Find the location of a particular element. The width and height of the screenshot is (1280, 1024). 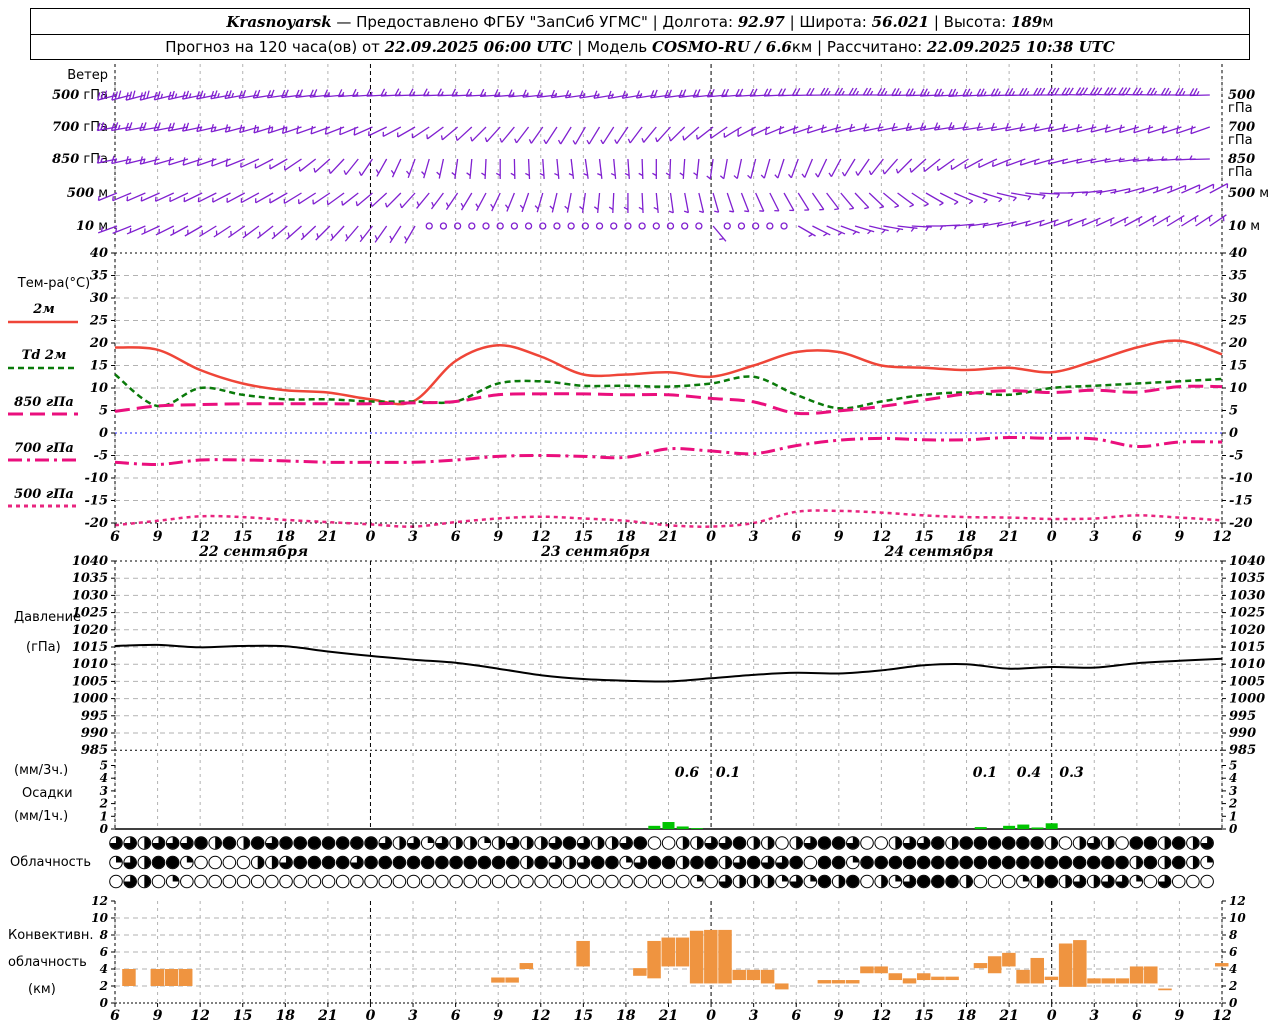

svg-text: 15 is located at coordinates (242, 1016).